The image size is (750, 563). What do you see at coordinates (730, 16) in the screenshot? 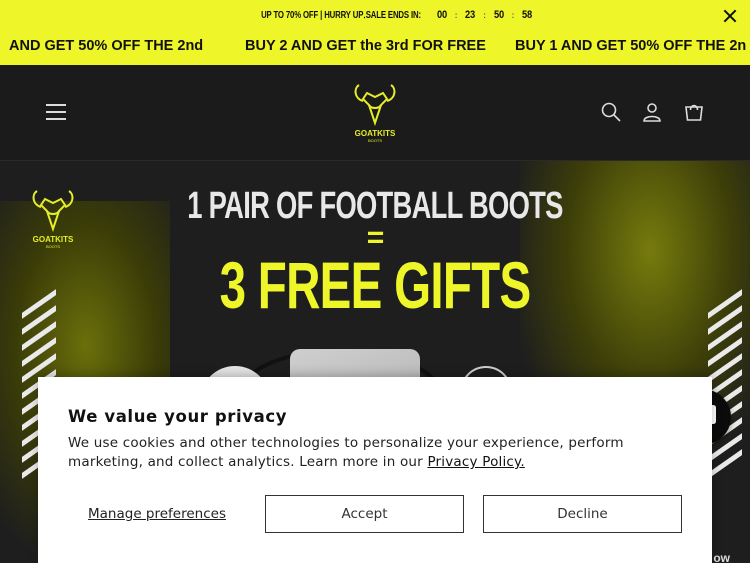
I see `close-icon` at bounding box center [730, 16].